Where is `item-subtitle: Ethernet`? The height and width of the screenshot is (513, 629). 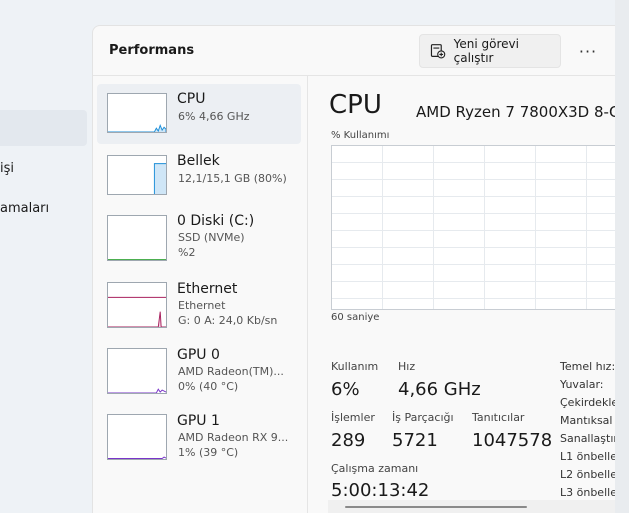 item-subtitle: Ethernet is located at coordinates (202, 305).